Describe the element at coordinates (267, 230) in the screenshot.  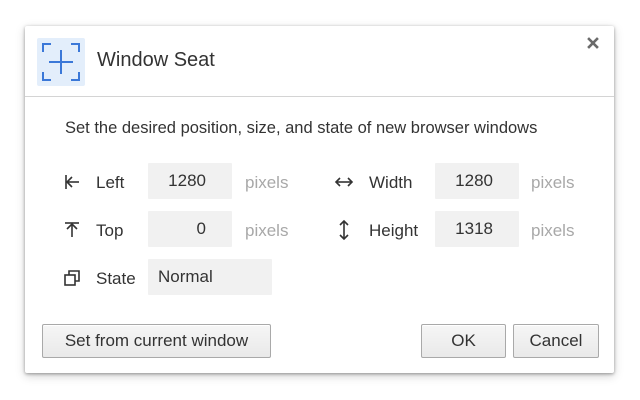
I see `top-unit: pixels` at that location.